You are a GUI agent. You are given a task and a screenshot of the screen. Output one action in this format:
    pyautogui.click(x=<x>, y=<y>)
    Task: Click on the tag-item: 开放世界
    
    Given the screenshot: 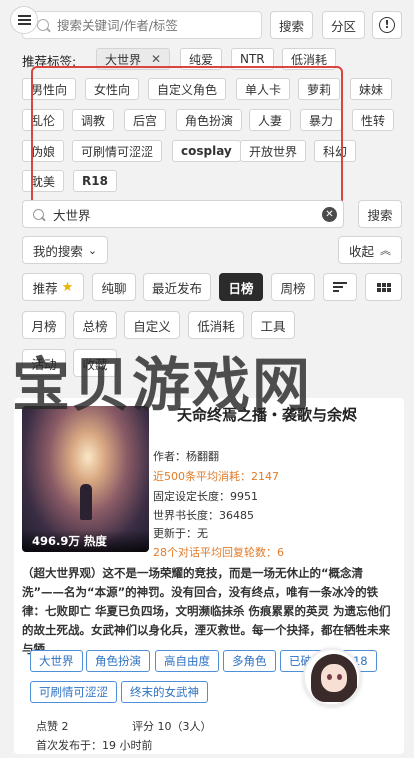 What is the action you would take?
    pyautogui.click(x=273, y=151)
    